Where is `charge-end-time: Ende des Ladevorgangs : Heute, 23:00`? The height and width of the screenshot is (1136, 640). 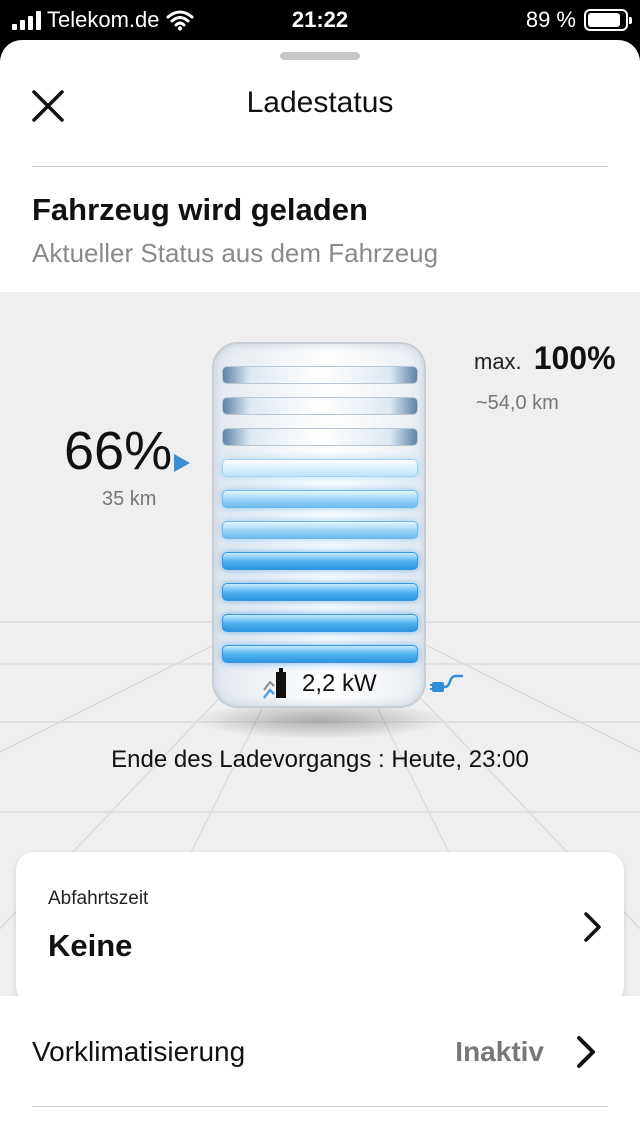
charge-end-time: Ende des Ladevorgangs : Heute, 23:00 is located at coordinates (320, 759).